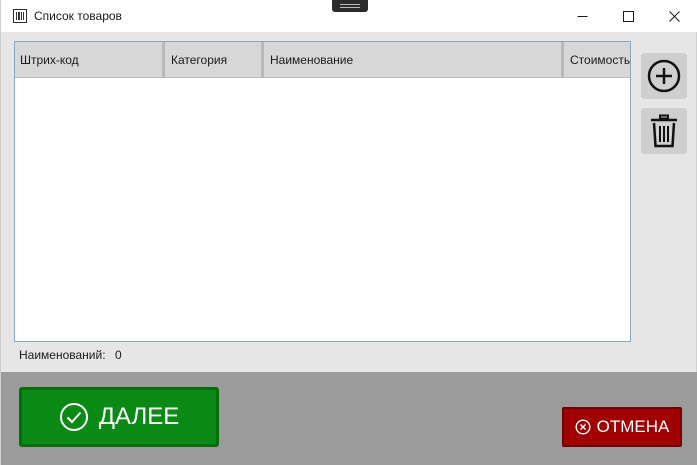 The height and width of the screenshot is (465, 697). I want to click on column-header-category: Категория, so click(213, 60).